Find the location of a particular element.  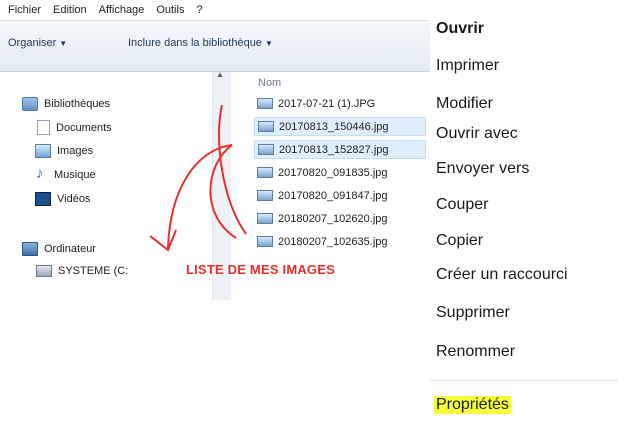

file-name: 20180207_102635.jpg is located at coordinates (333, 241).